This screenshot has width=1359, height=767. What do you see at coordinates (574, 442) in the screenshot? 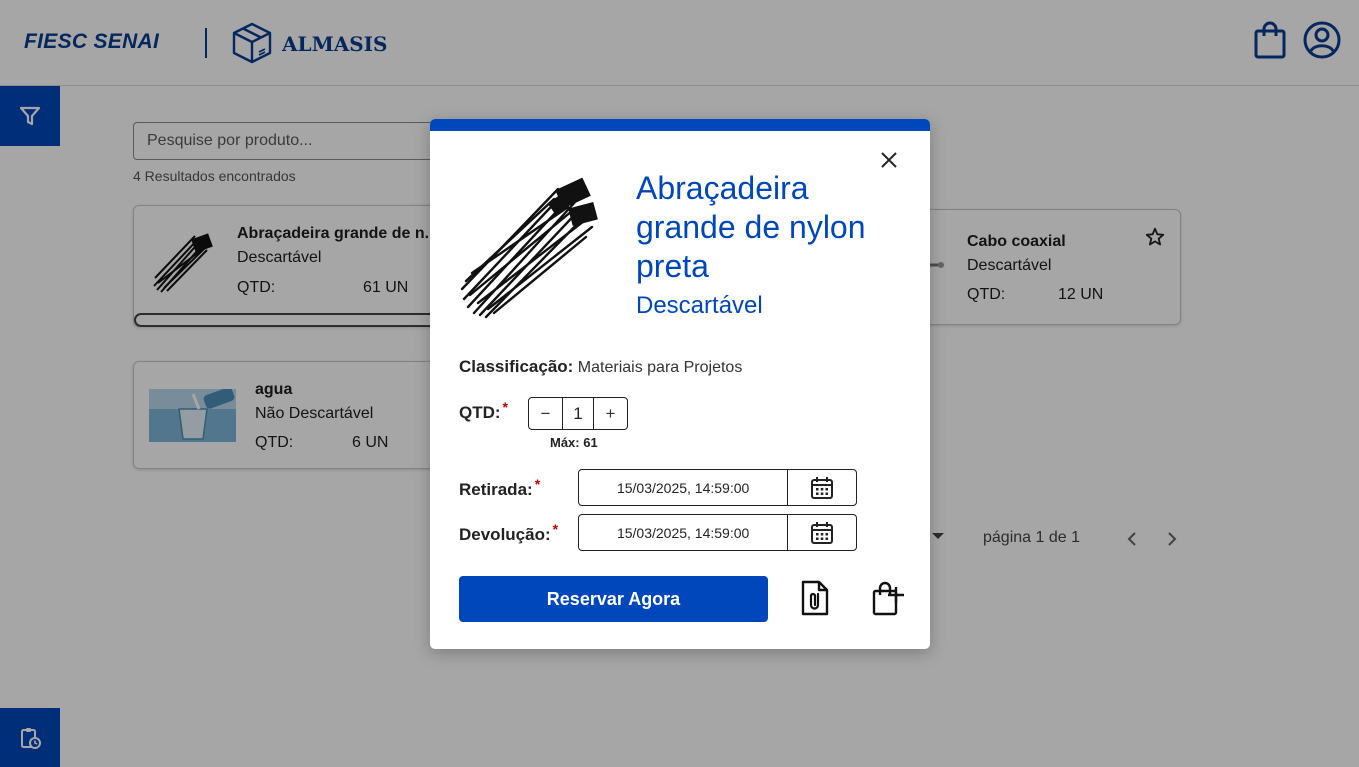
I see `max-quantity-text: Máx: 61` at bounding box center [574, 442].